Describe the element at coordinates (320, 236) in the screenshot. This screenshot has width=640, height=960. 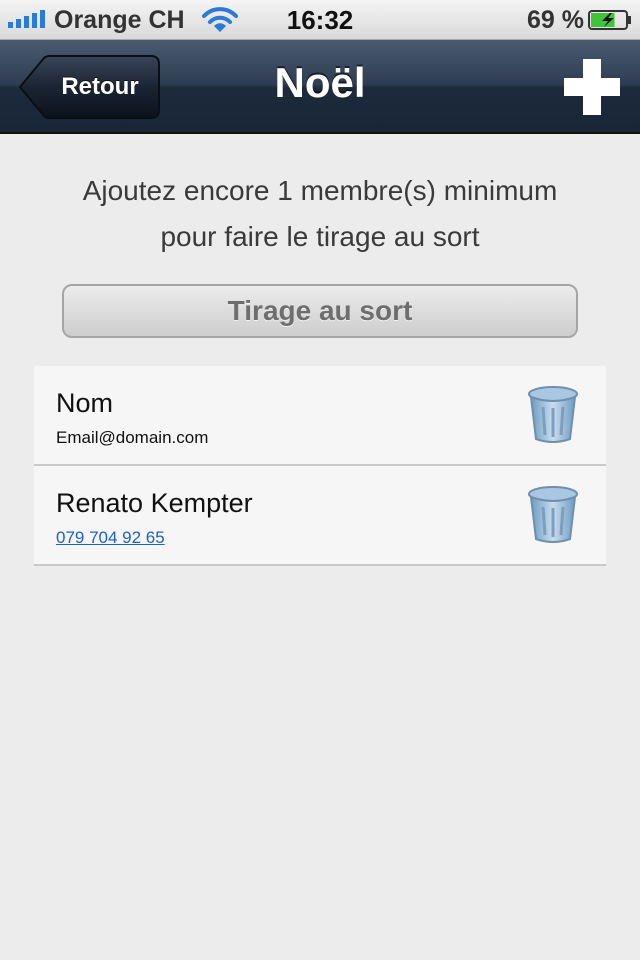
I see `hint-line-2: pour faire le tirage au sort` at that location.